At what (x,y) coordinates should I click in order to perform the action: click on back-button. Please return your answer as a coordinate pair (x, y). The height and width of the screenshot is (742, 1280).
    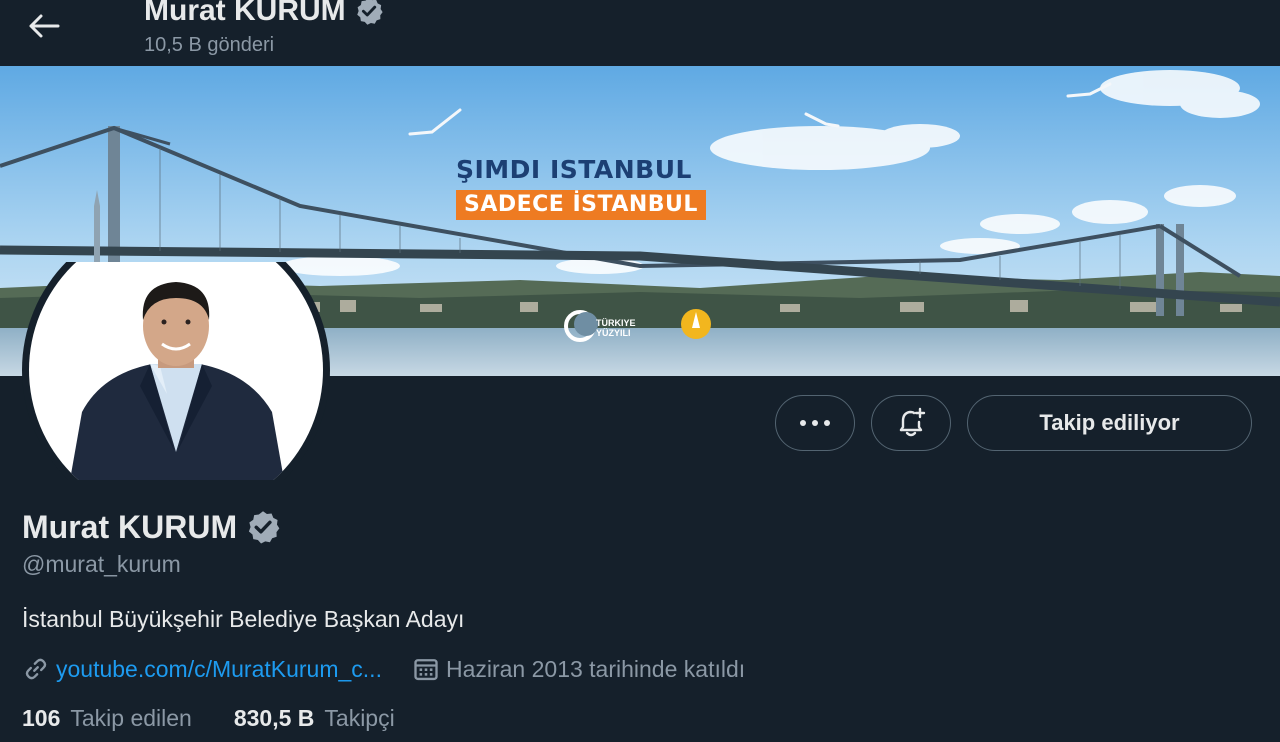
    Looking at the image, I should click on (44, 26).